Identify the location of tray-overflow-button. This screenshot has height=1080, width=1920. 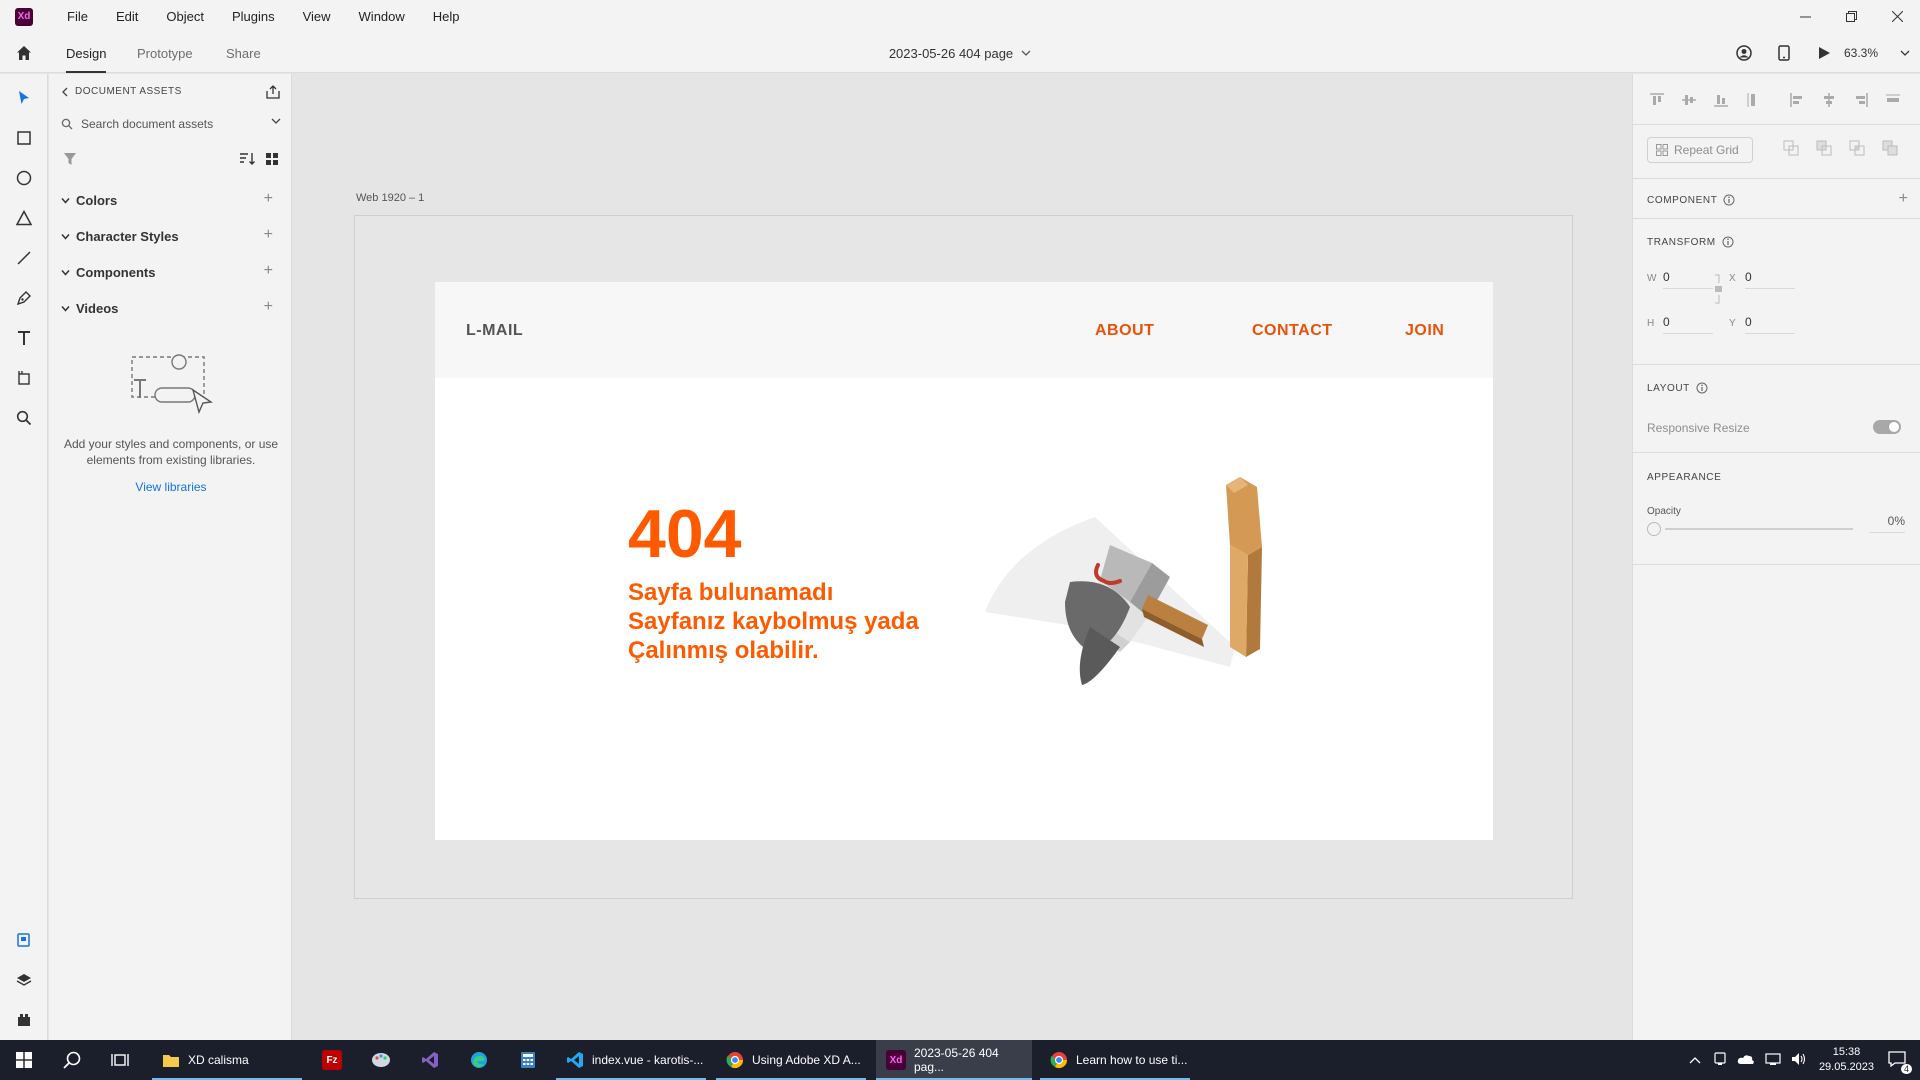
(1695, 1060).